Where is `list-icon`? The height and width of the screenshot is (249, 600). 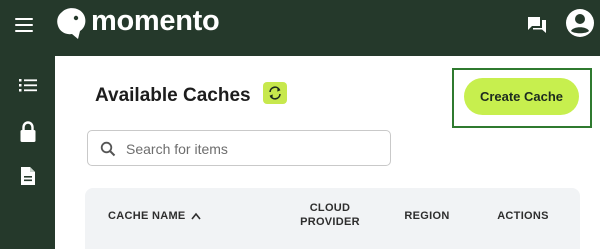 list-icon is located at coordinates (27, 85).